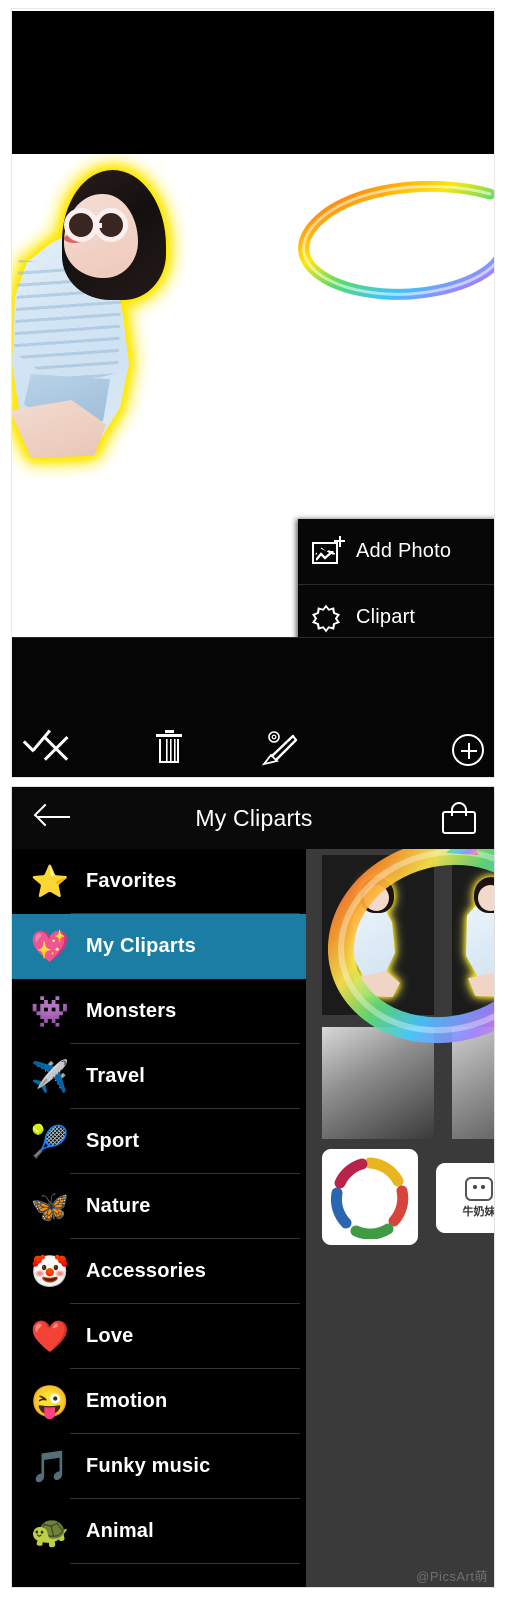 This screenshot has width=506, height=1600. Describe the element at coordinates (159, 1531) in the screenshot. I see `sidebar-item-animal: 🐢 Animal` at that location.